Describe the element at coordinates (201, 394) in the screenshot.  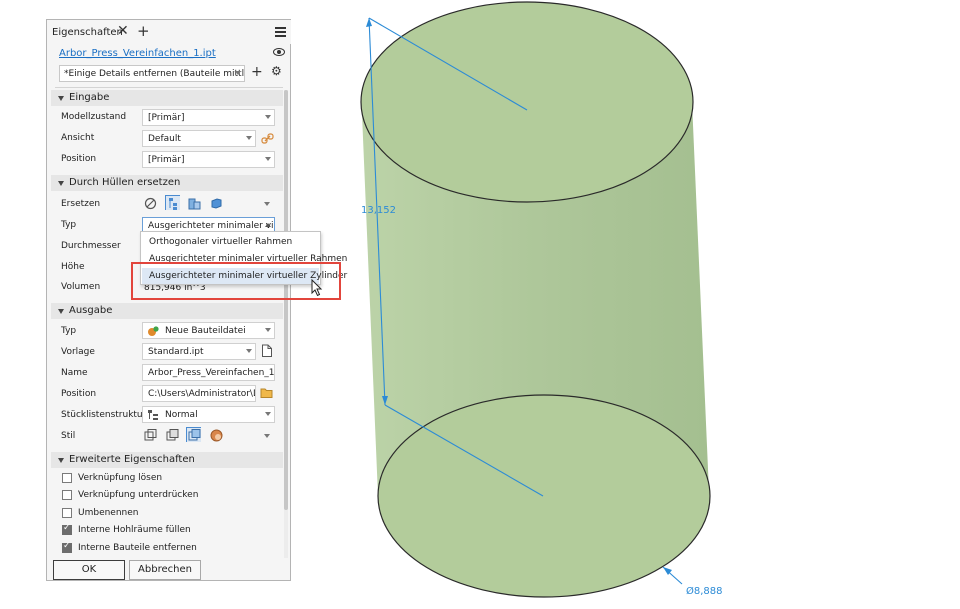
I see `ausgabe-position-value: C:\Users\Administrator\Deskt` at that location.